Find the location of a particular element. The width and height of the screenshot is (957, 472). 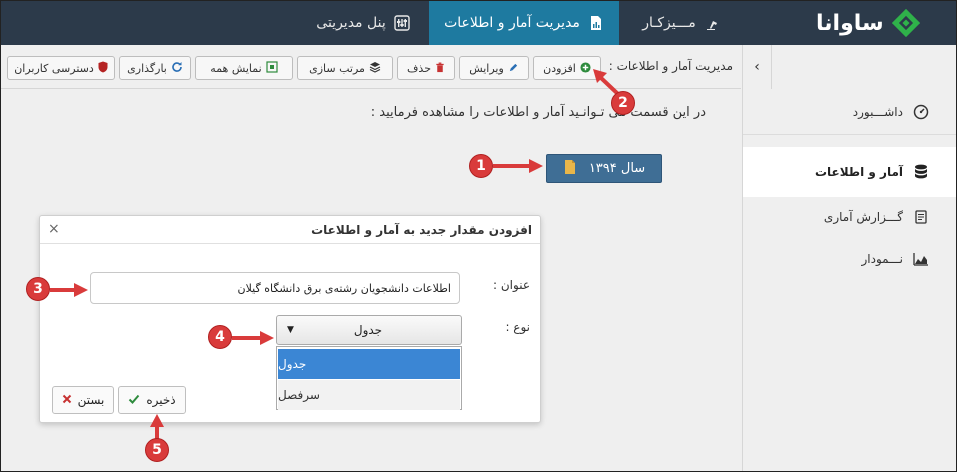

dialog-header: افزودن مقدار جدید به آمار و اطلاعات × is located at coordinates (290, 230).